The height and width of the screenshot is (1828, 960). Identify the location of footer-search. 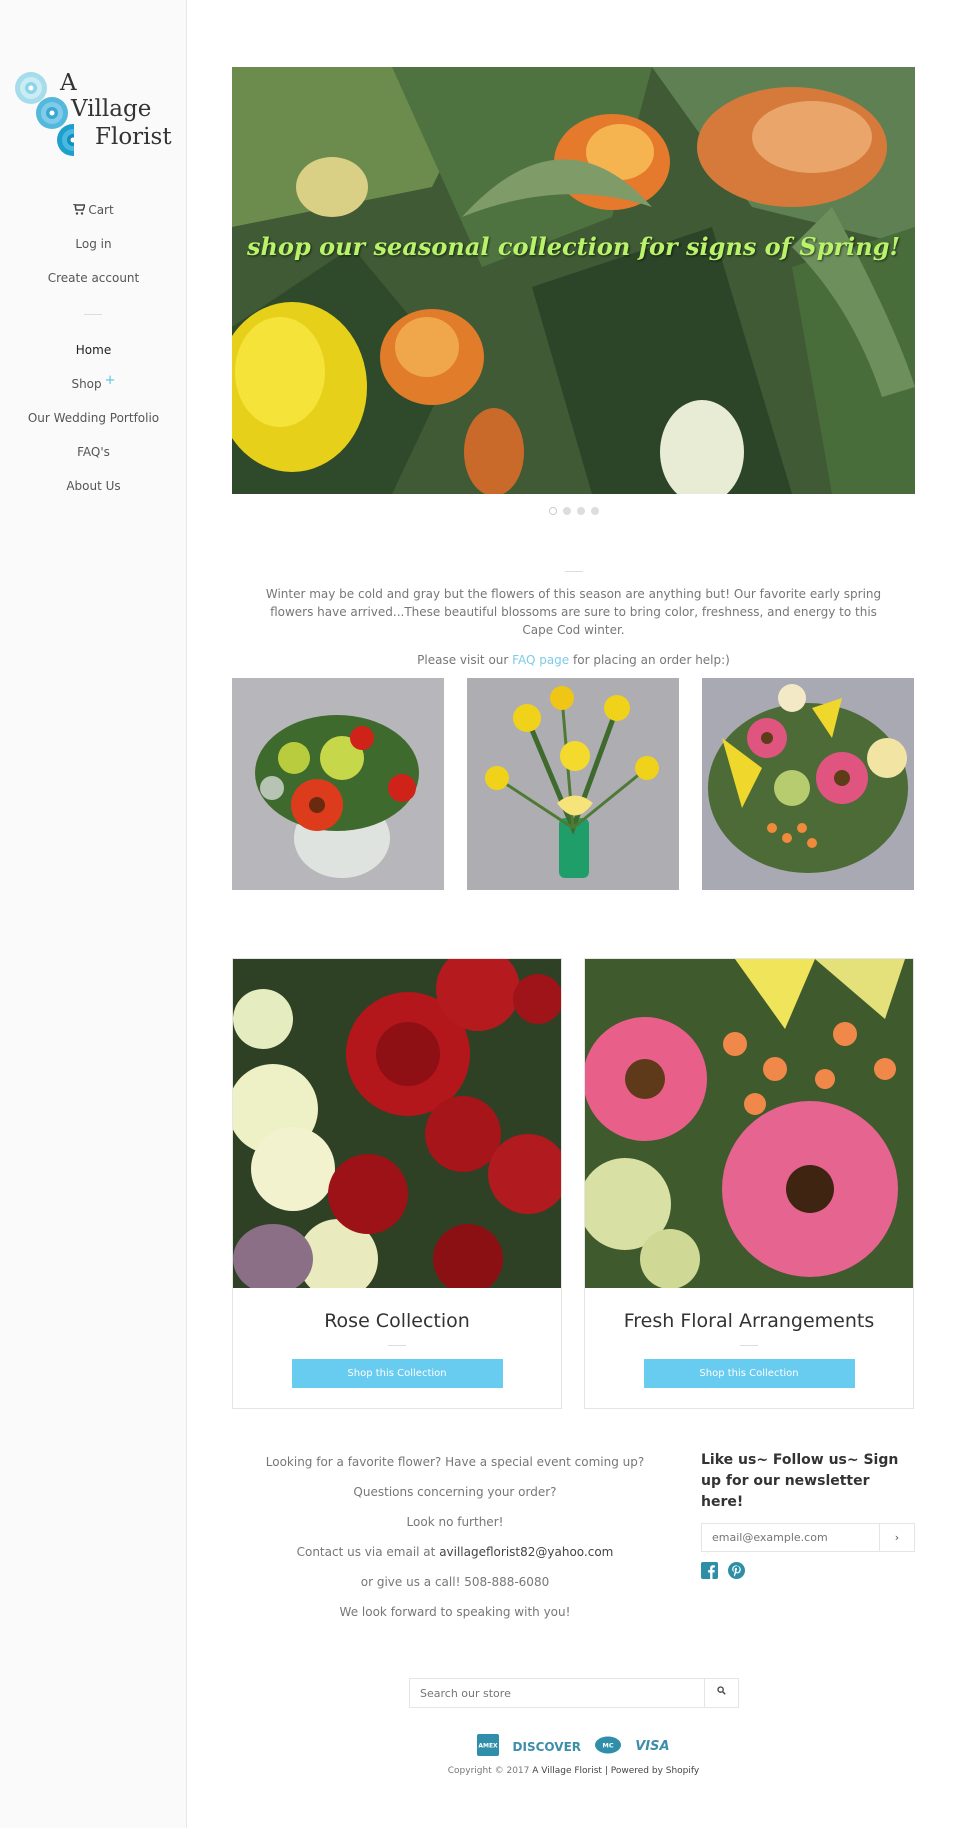
(574, 1693).